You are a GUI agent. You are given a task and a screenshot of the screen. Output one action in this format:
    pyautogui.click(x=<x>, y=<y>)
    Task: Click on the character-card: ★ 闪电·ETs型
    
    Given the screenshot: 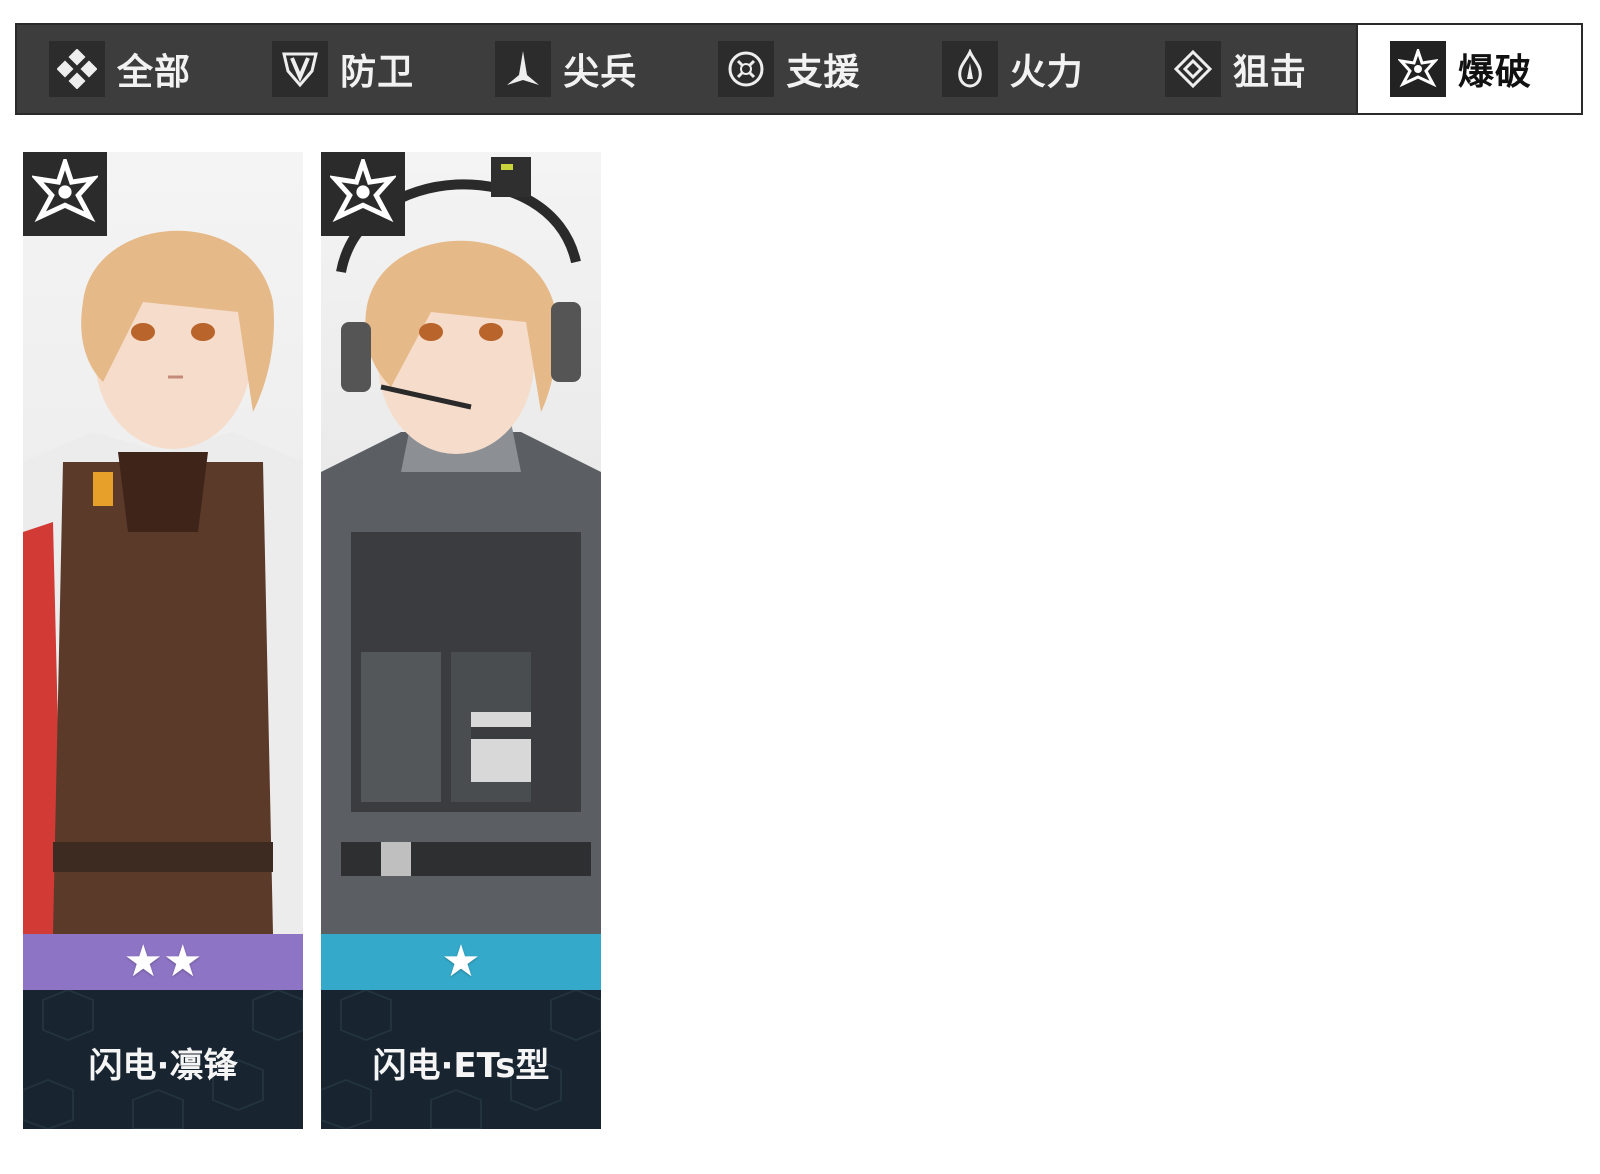 What is the action you would take?
    pyautogui.click(x=461, y=640)
    